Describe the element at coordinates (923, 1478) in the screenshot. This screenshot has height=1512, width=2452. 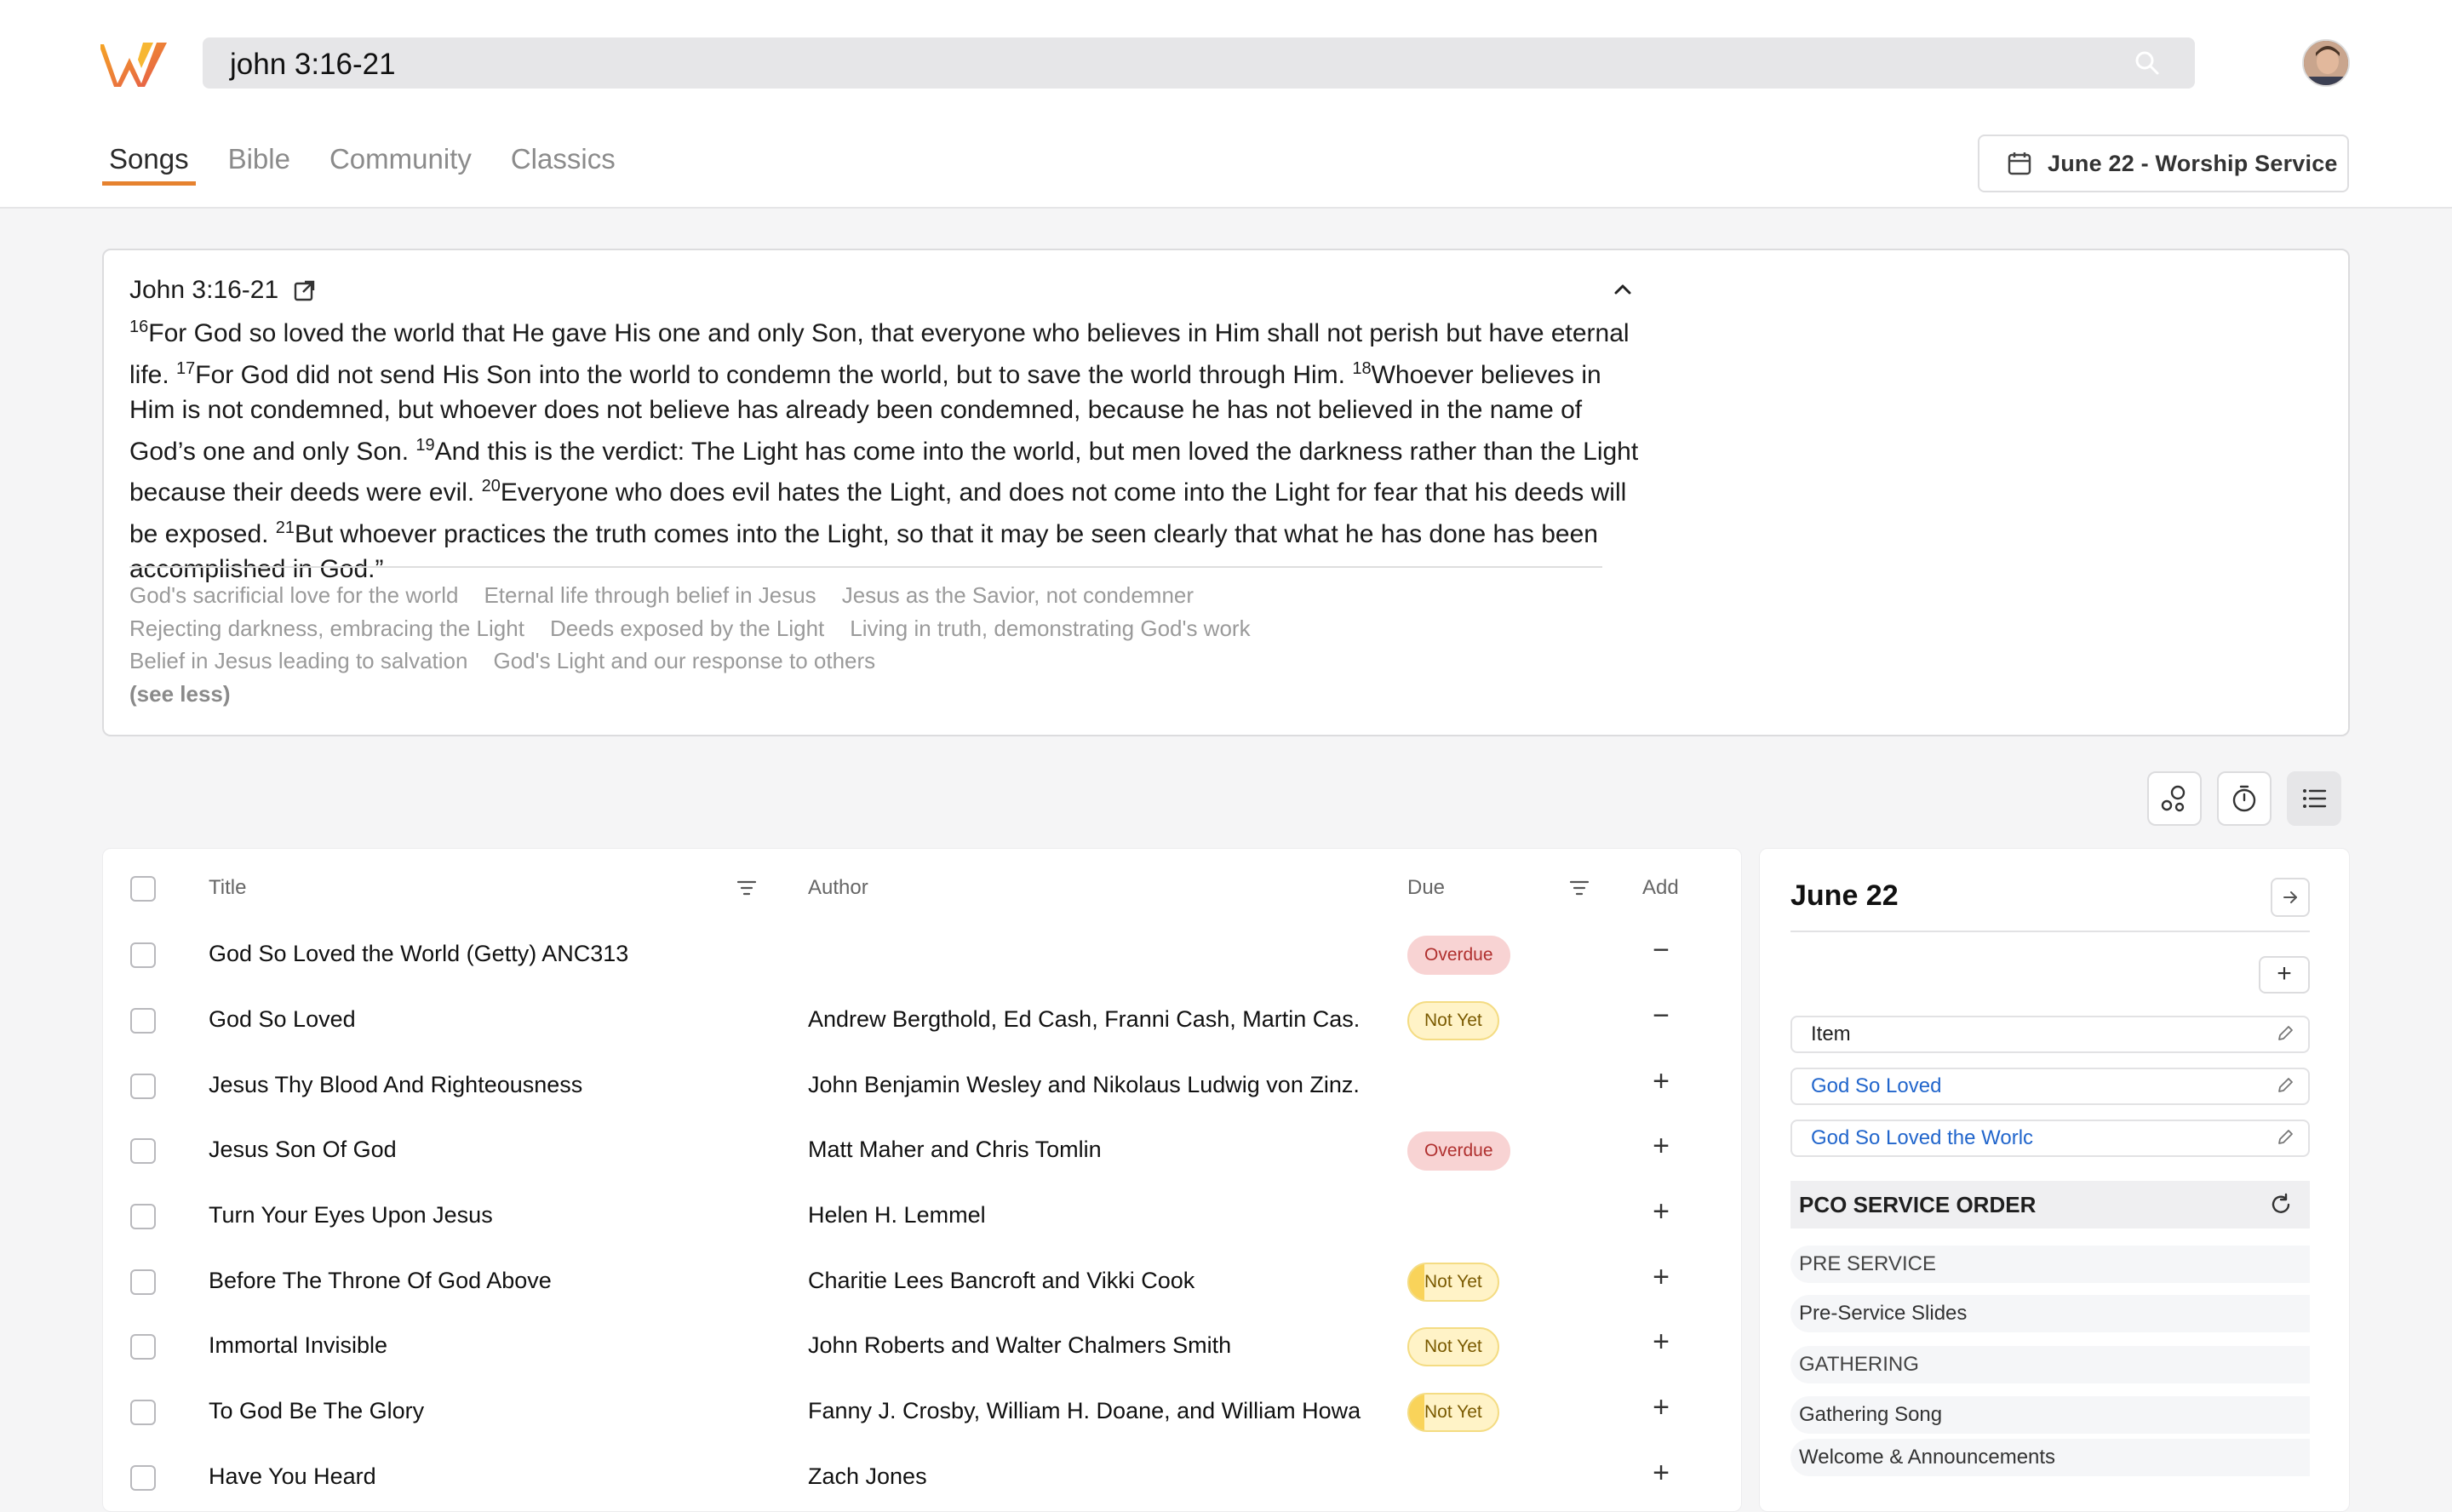
I see `table-row: Have You Heard Zach Jones +` at that location.